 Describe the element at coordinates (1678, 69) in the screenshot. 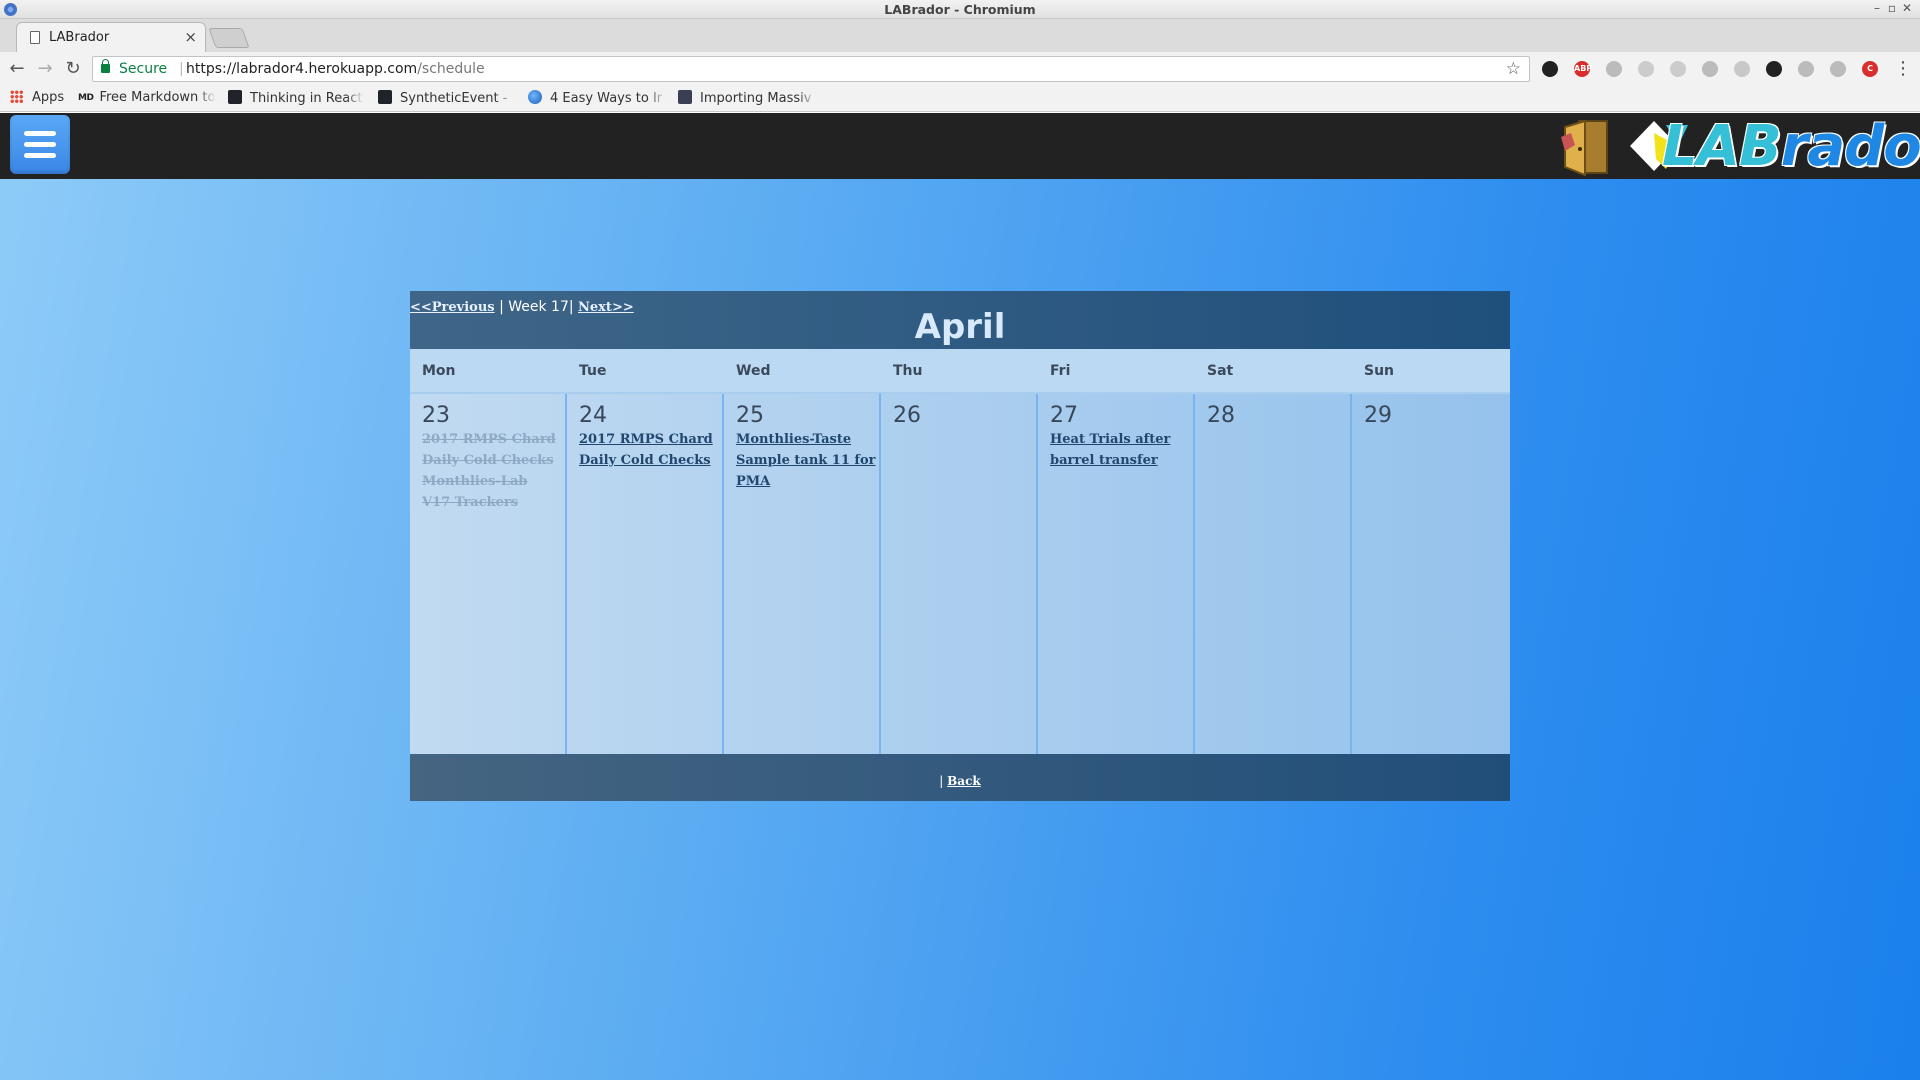

I see `snowflake-extension-icon` at that location.